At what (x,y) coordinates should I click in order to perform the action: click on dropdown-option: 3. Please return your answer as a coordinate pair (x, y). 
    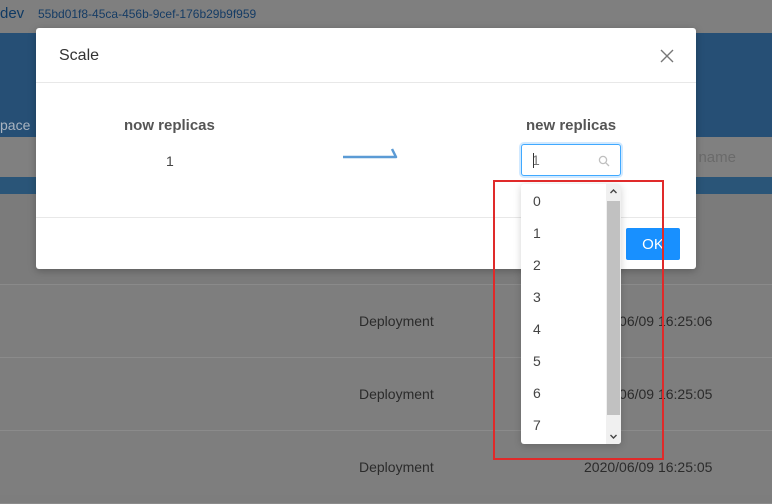
    Looking at the image, I should click on (563, 297).